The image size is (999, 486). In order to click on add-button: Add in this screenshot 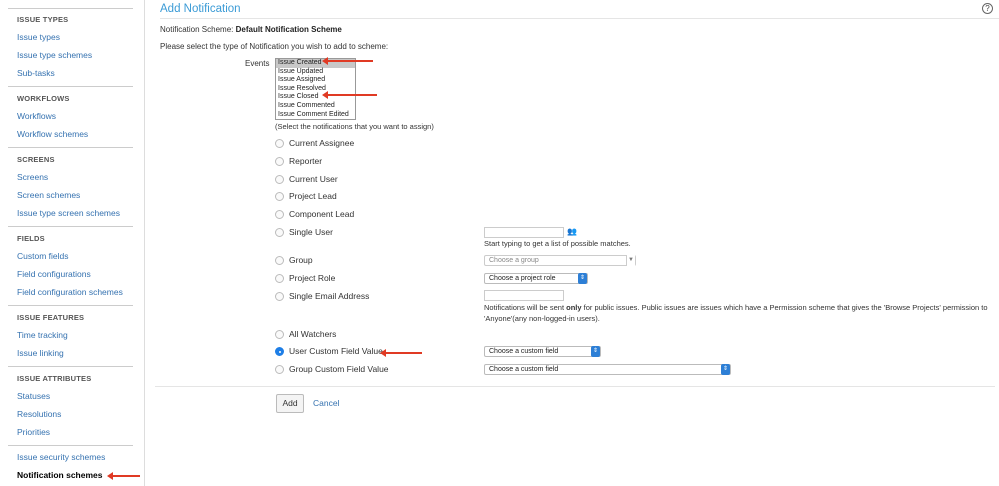, I will do `click(290, 403)`.